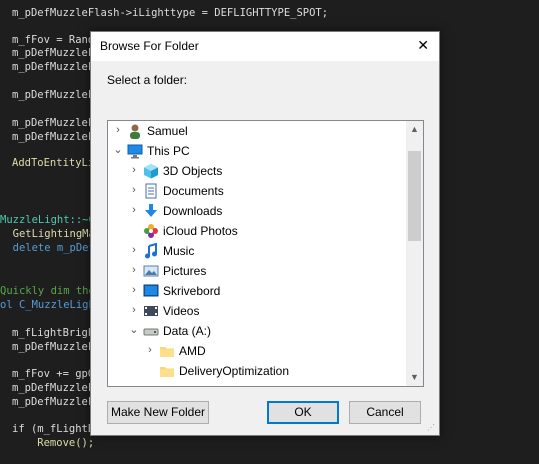 The image size is (539, 464). I want to click on download-icon, so click(151, 211).